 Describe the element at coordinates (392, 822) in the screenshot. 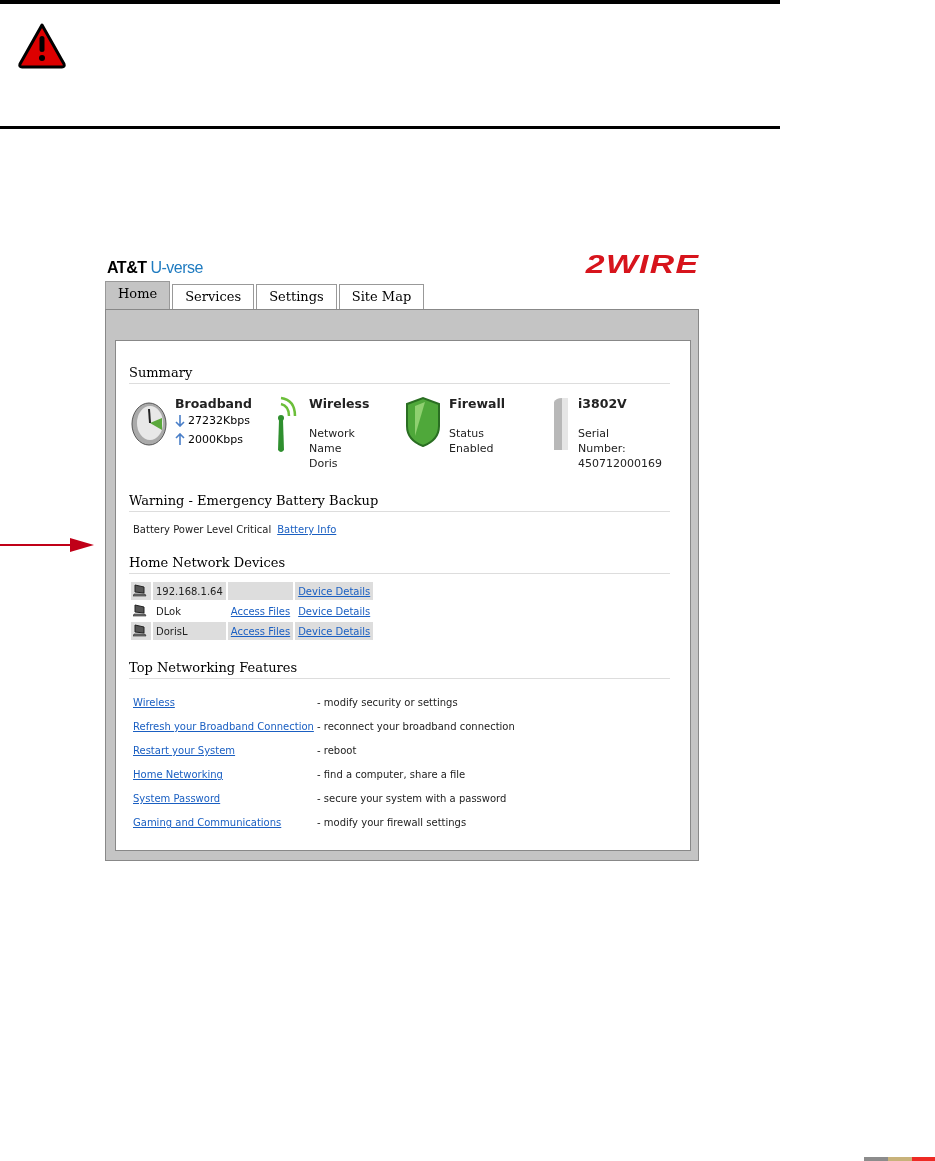

I see `feature-description: - modify your firewall settings` at that location.